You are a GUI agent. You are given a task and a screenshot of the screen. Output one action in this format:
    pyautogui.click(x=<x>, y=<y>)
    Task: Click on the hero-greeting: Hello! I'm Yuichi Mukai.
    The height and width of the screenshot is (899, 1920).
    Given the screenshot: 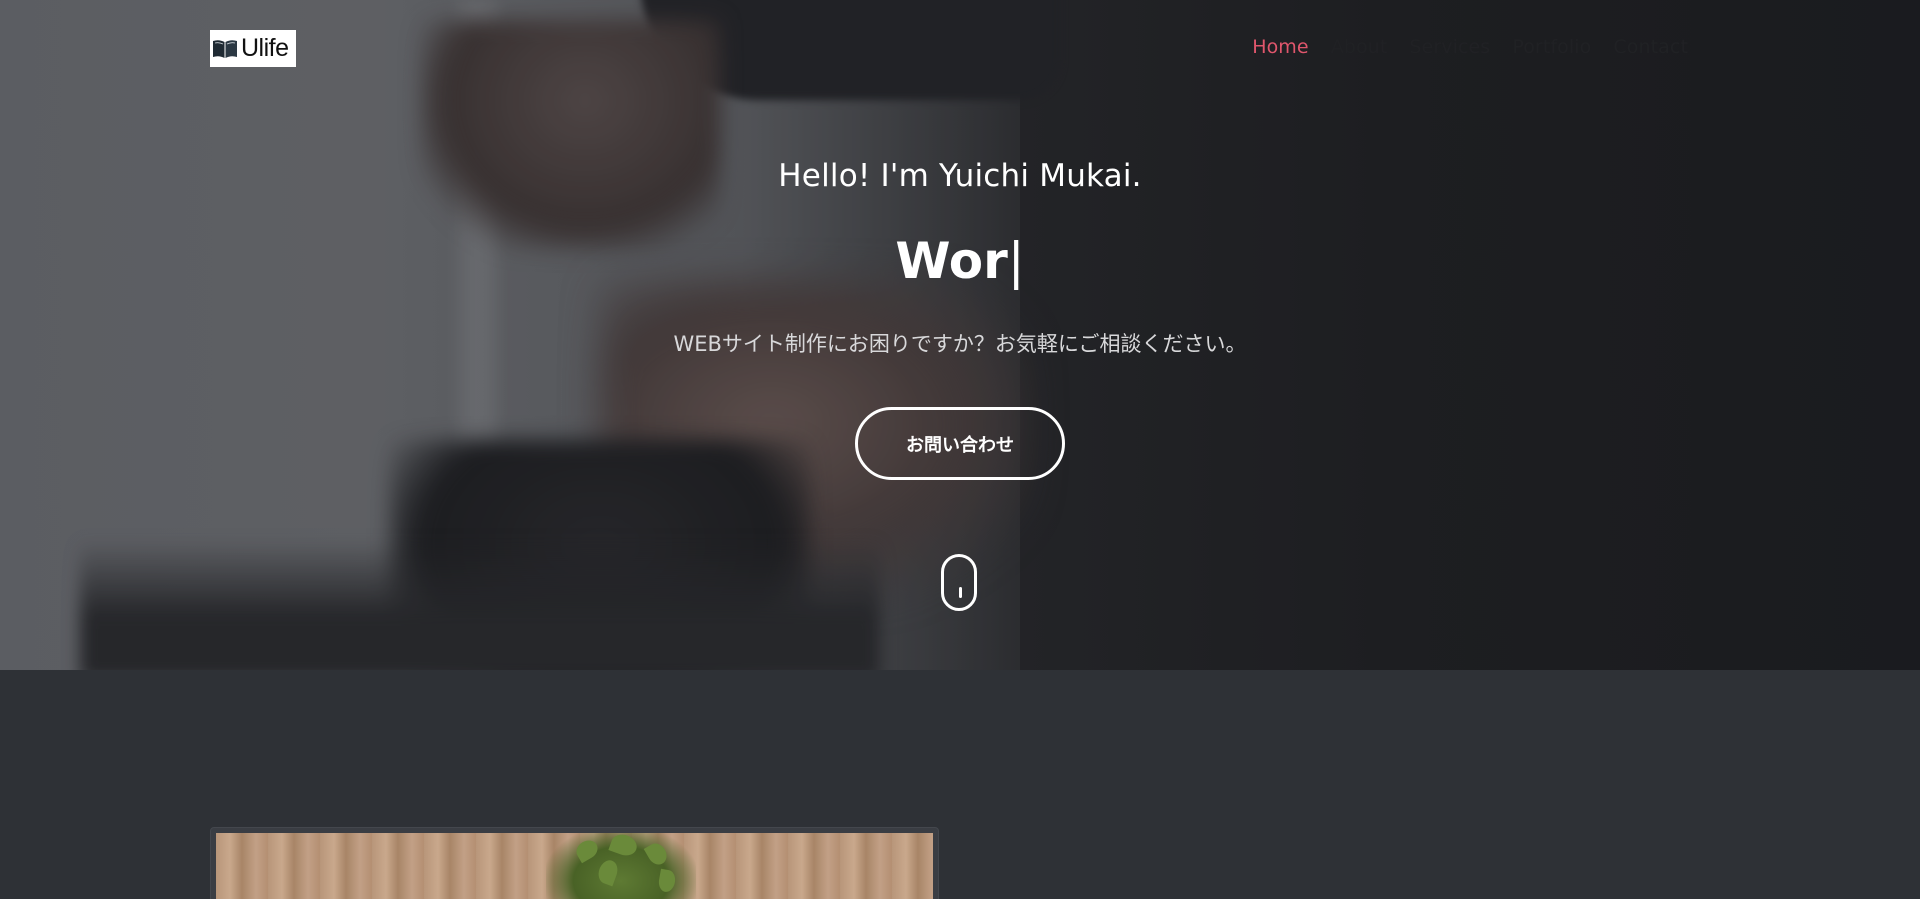 What is the action you would take?
    pyautogui.click(x=960, y=176)
    